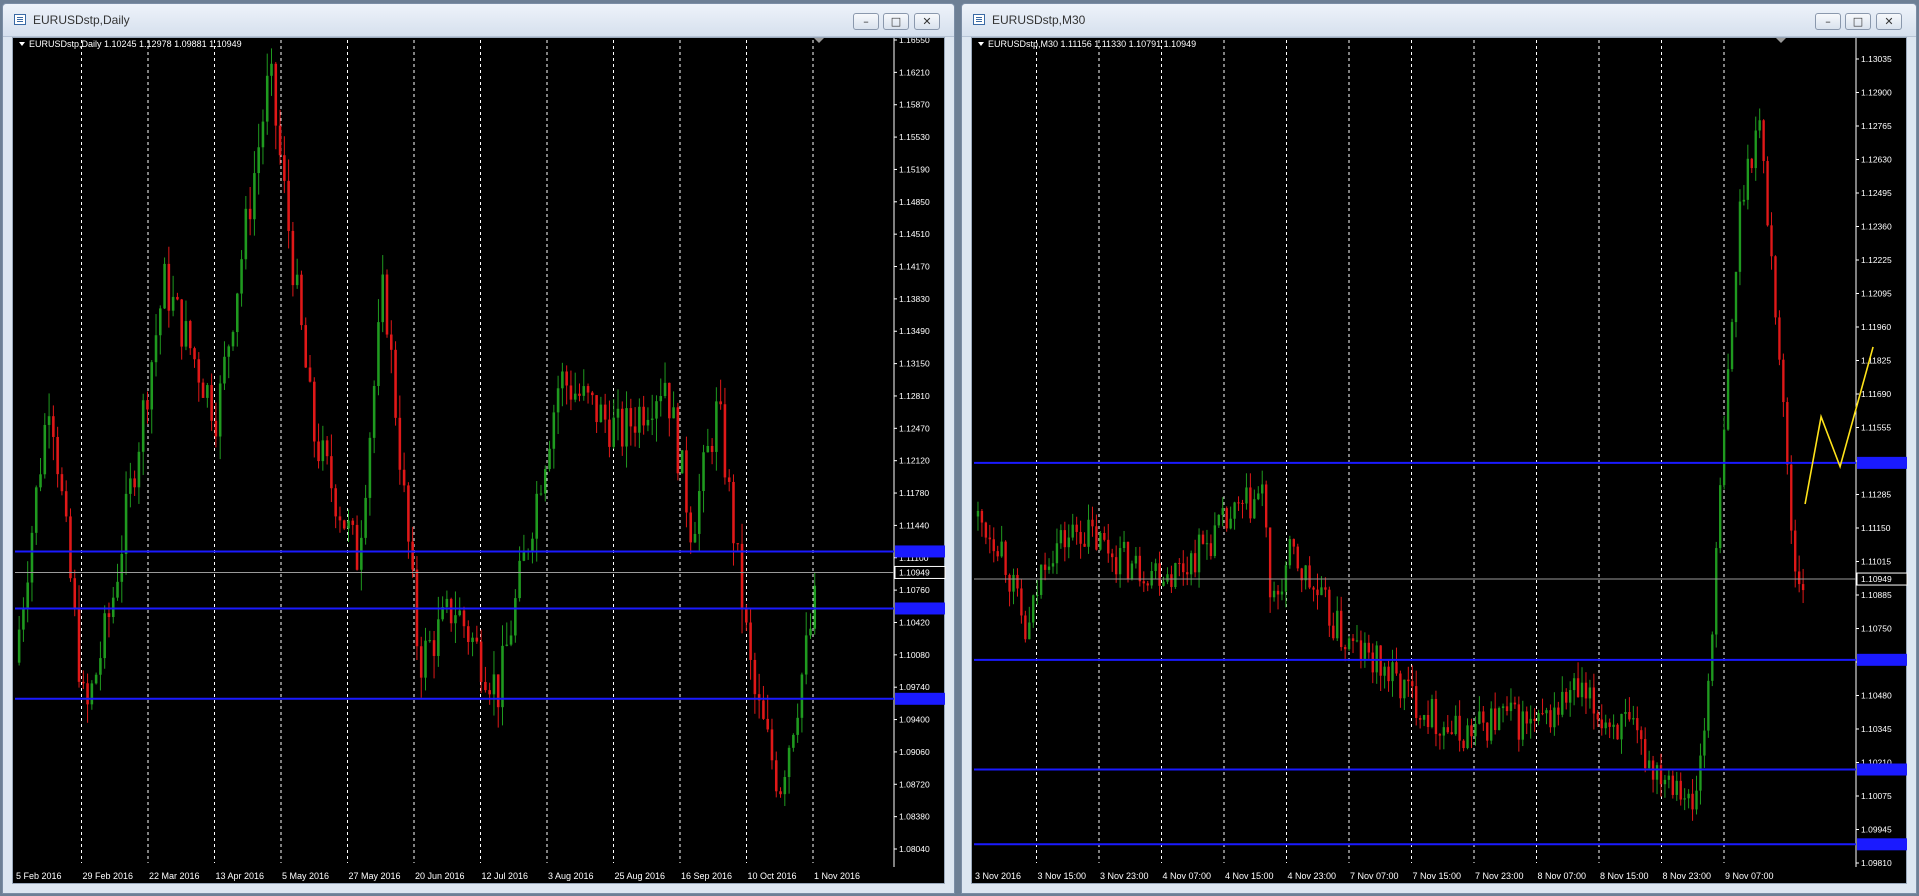 The height and width of the screenshot is (896, 1919). Describe the element at coordinates (1876, 394) in the screenshot. I see `y-tick-label: 1.11690` at that location.